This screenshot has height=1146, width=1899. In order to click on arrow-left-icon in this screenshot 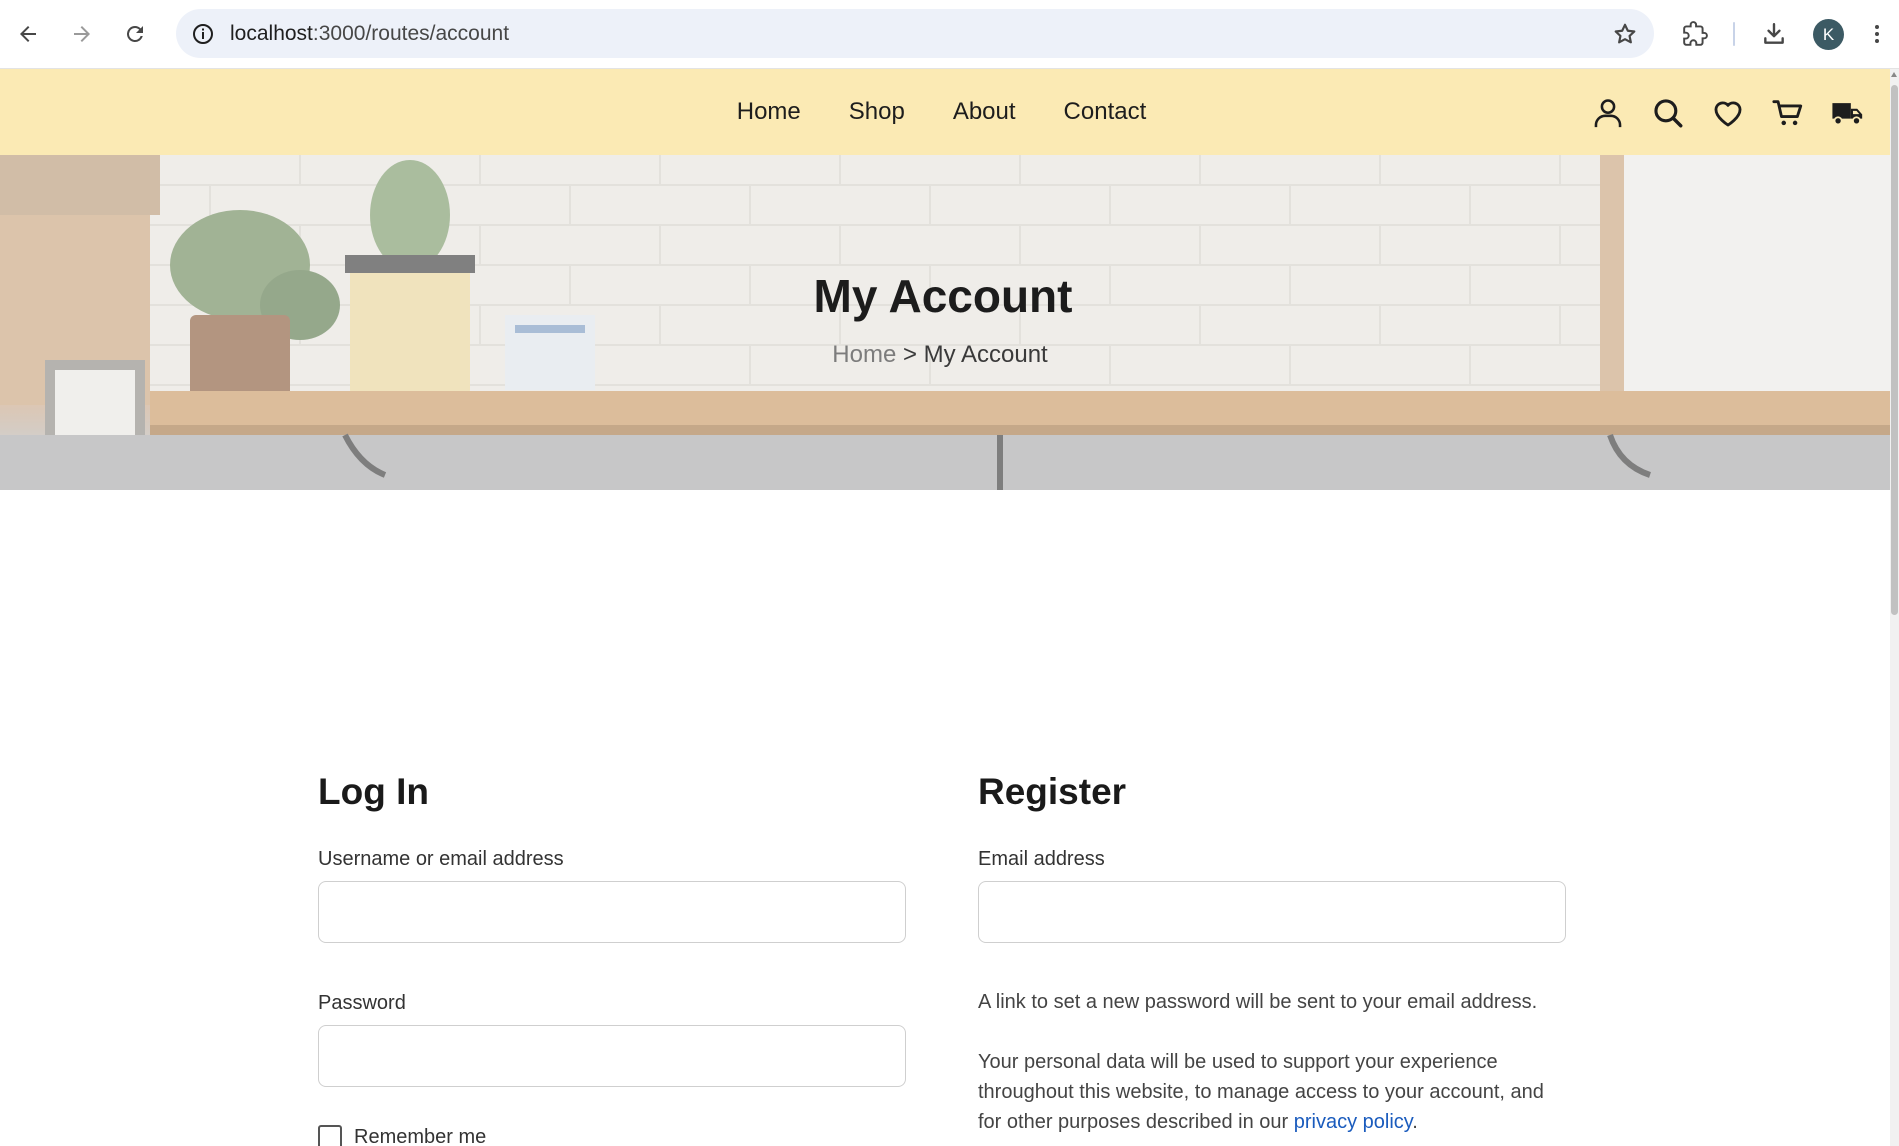, I will do `click(28, 34)`.